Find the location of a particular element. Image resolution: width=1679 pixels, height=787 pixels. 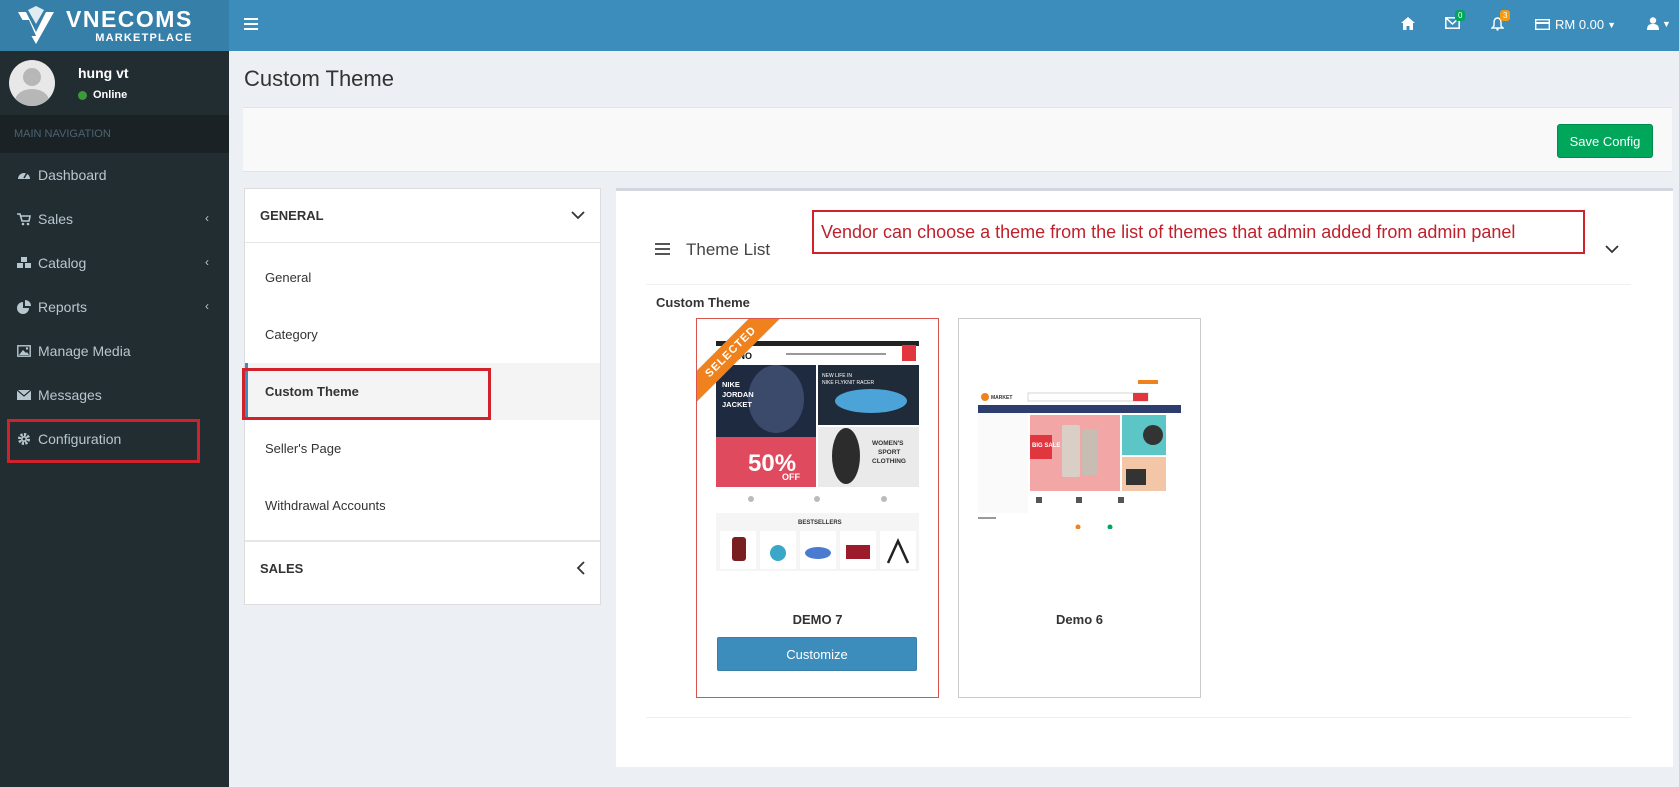

demo6-preview-image: MARKET BIG SALE is located at coordinates (1079, 453).